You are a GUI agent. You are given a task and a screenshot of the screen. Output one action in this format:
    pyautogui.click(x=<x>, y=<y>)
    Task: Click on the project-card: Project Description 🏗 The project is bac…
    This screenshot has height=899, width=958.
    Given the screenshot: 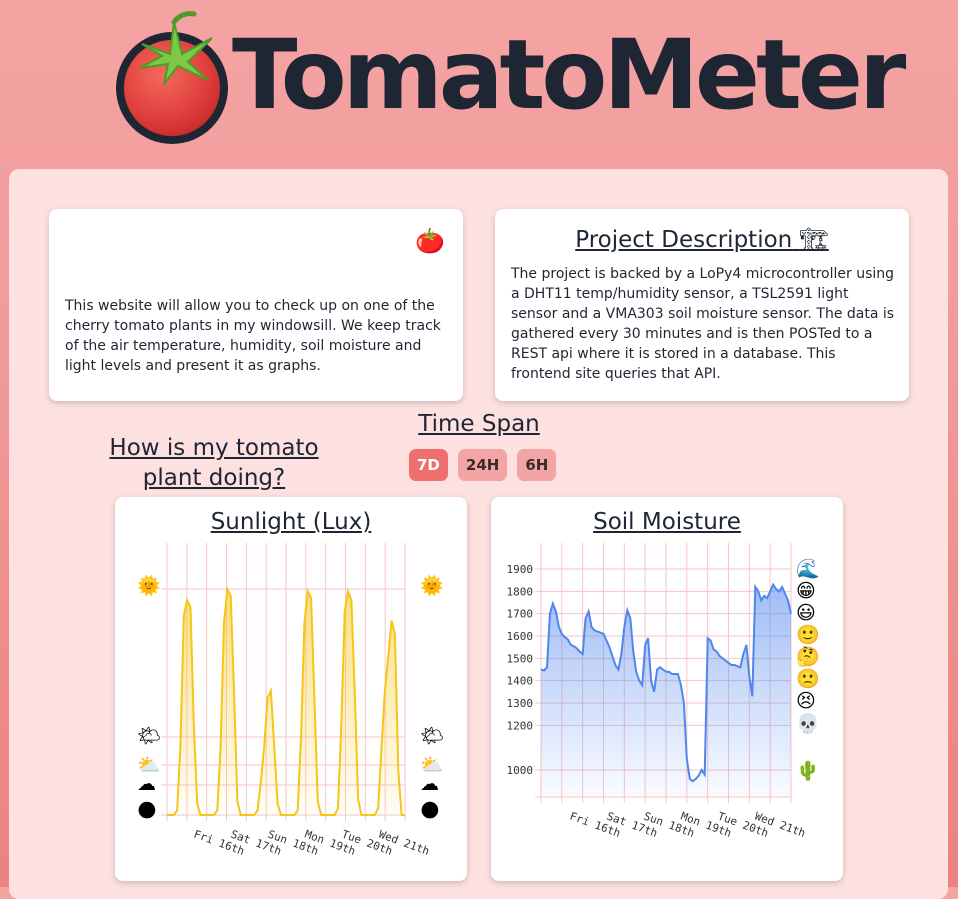 What is the action you would take?
    pyautogui.click(x=702, y=305)
    